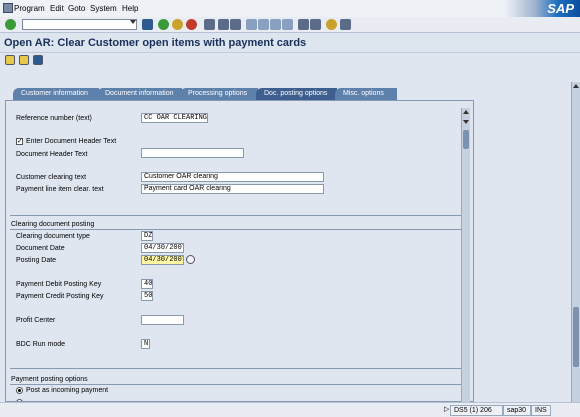 Image resolution: width=580 pixels, height=417 pixels. What do you see at coordinates (36, 260) in the screenshot?
I see `posting-date-label: Posting Date` at bounding box center [36, 260].